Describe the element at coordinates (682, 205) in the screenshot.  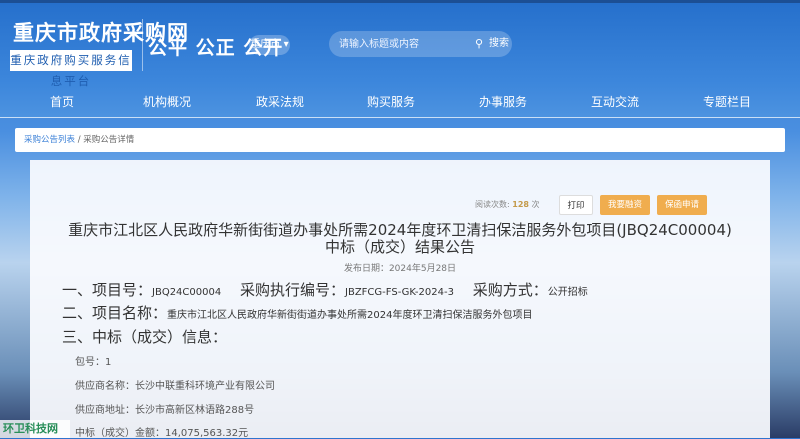
I see `guarantee-button: 保函申请` at that location.